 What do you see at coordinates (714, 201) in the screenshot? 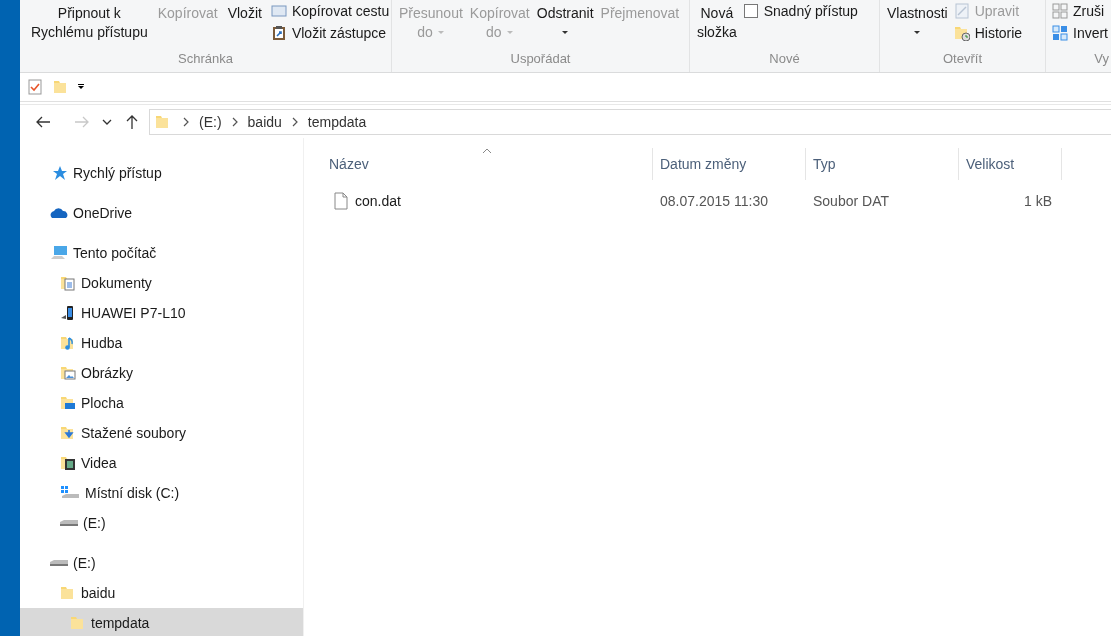
I see `modified-date: 08.07.2015 11:30` at bounding box center [714, 201].